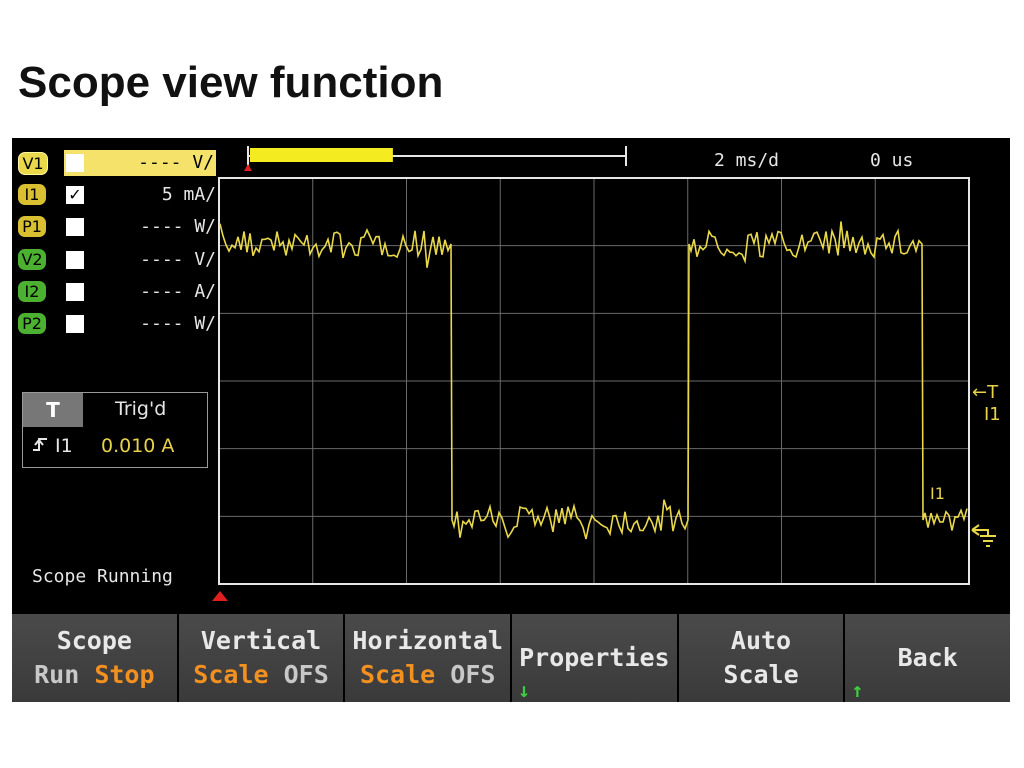 This screenshot has width=1024, height=768. Describe the element at coordinates (75, 324) in the screenshot. I see `channel-p2-checkbox` at that location.